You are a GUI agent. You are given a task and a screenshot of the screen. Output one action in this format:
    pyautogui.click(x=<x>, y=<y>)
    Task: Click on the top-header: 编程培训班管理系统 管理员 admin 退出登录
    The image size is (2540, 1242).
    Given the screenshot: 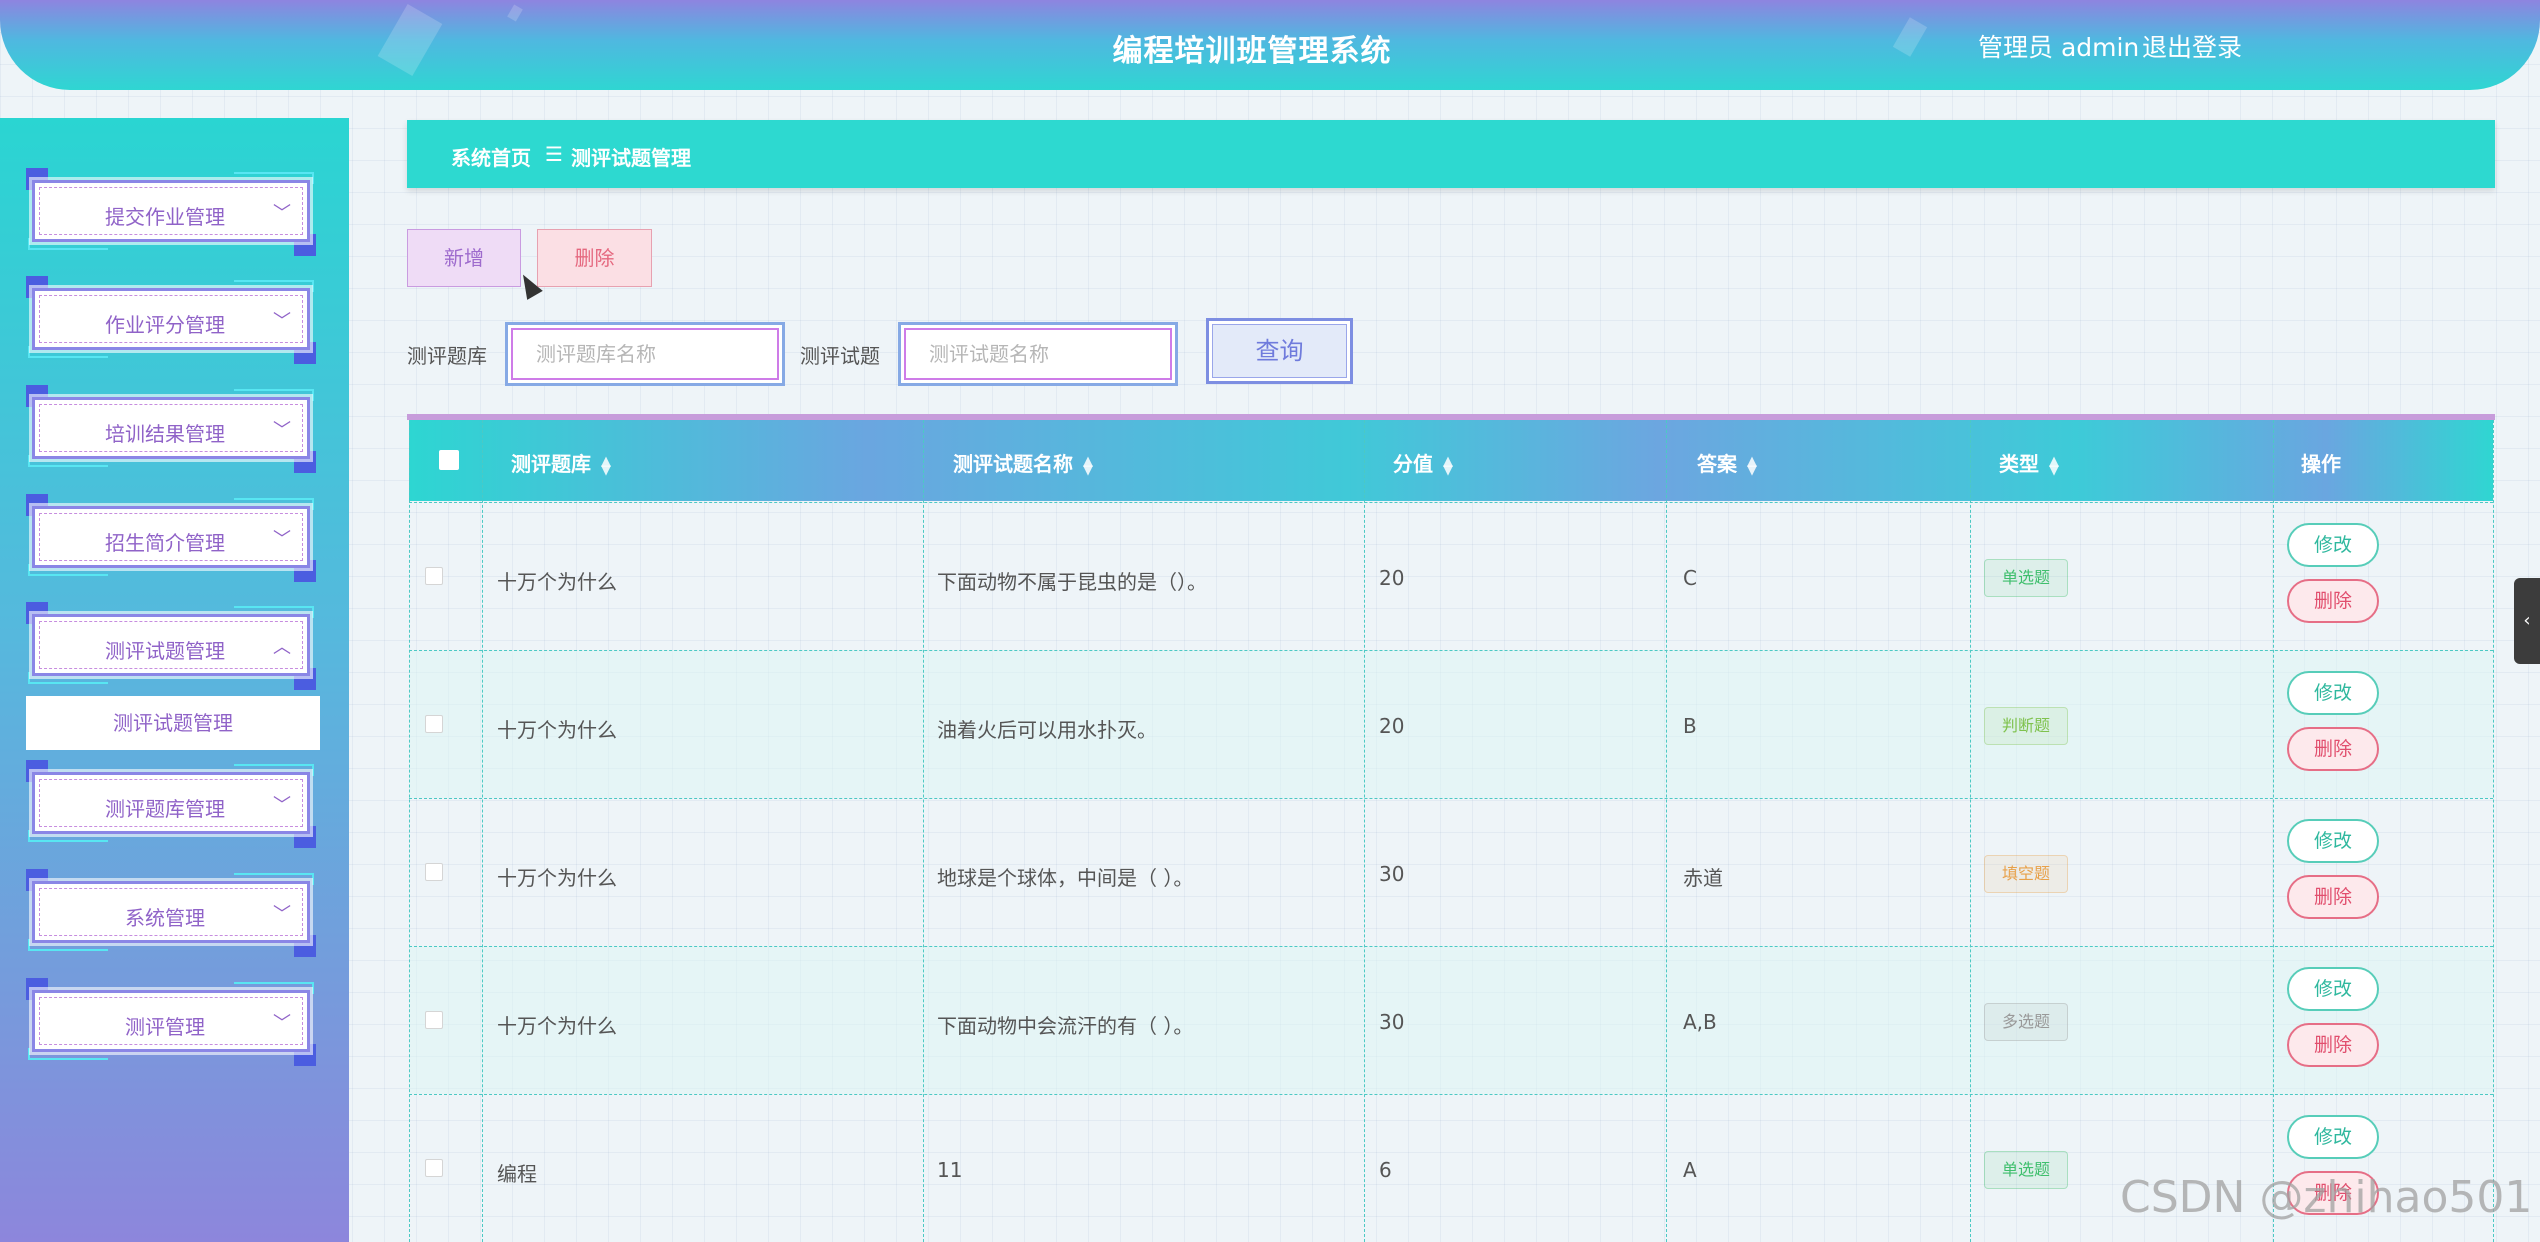 What is the action you would take?
    pyautogui.click(x=1270, y=45)
    